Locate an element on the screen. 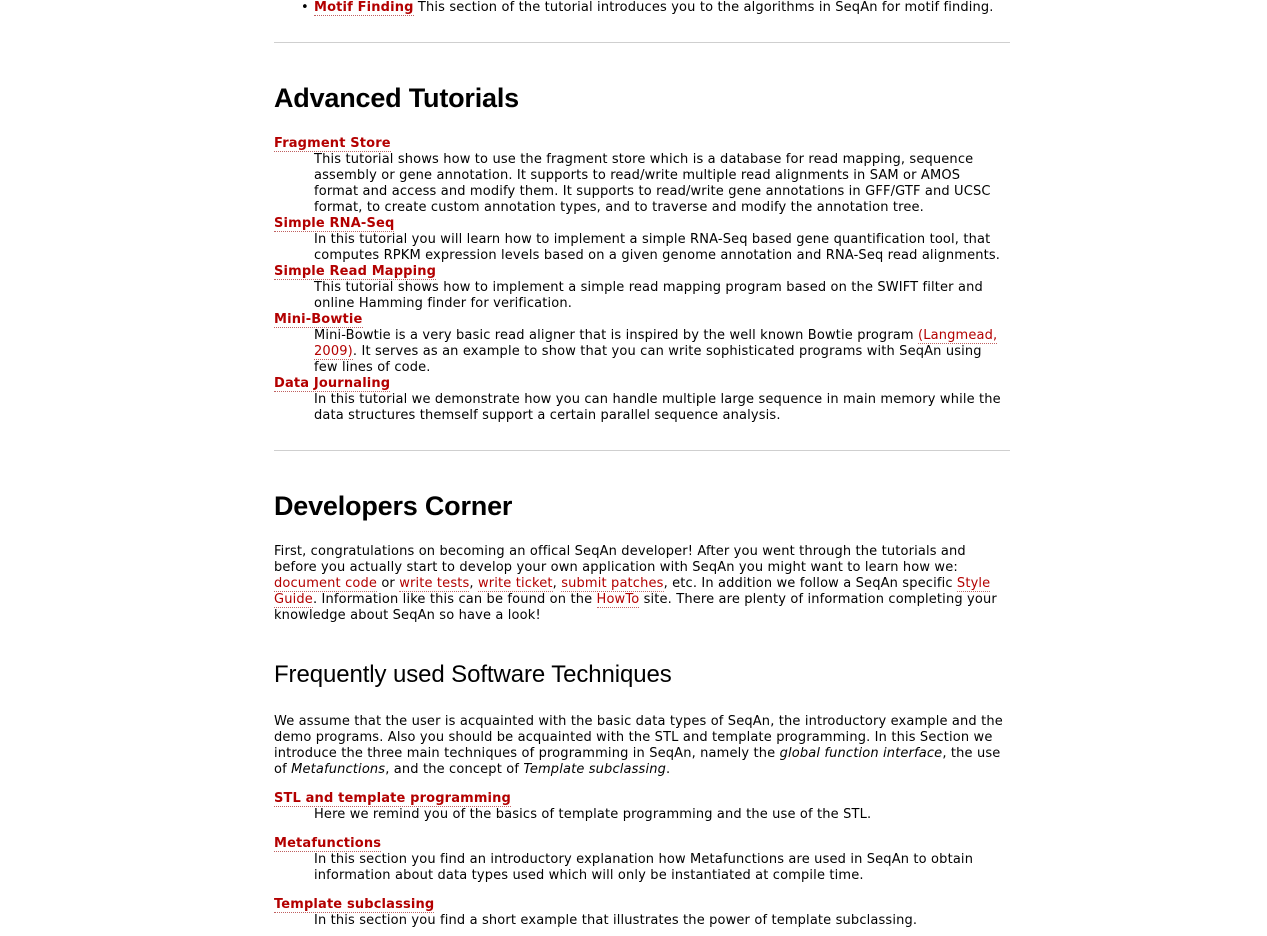  list-item-simple-rna-seq: Simple RNA-Seq is located at coordinates (642, 224).